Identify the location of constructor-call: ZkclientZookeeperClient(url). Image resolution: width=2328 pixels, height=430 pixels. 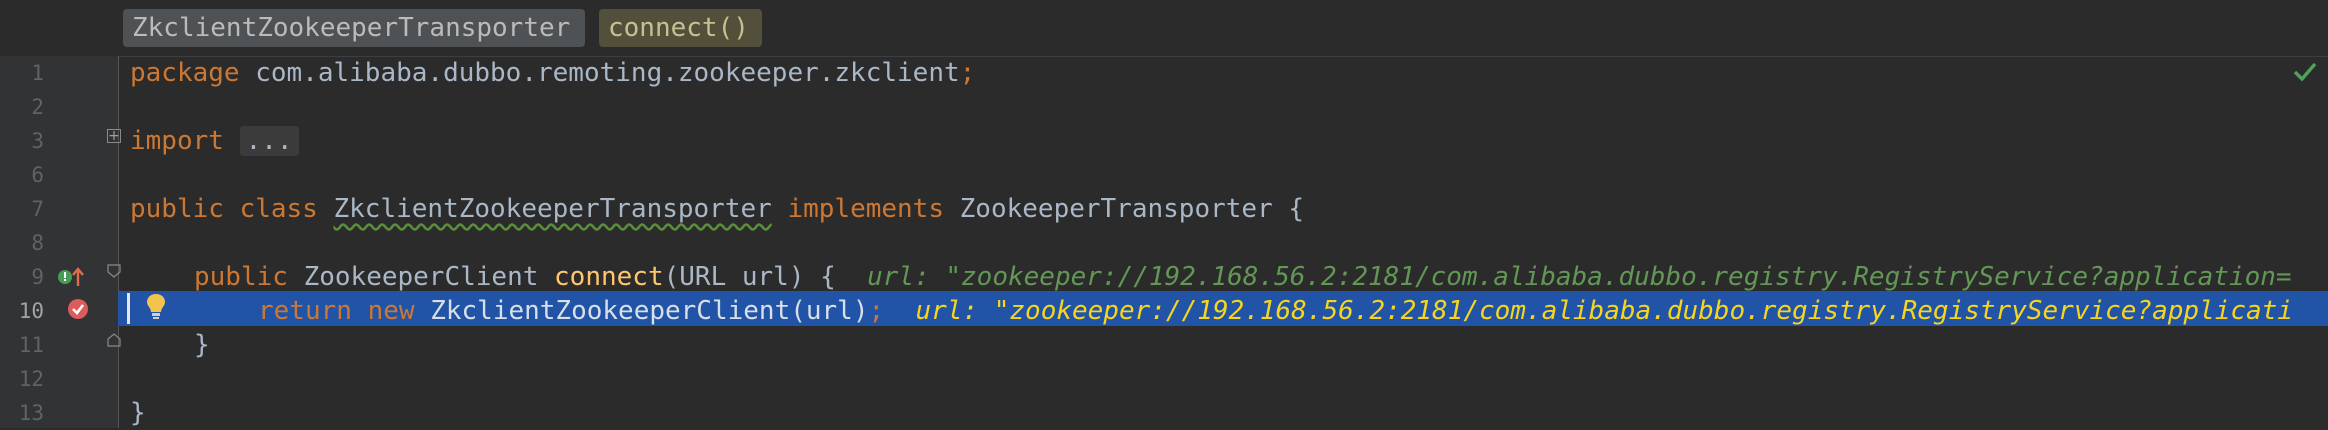
(641, 311).